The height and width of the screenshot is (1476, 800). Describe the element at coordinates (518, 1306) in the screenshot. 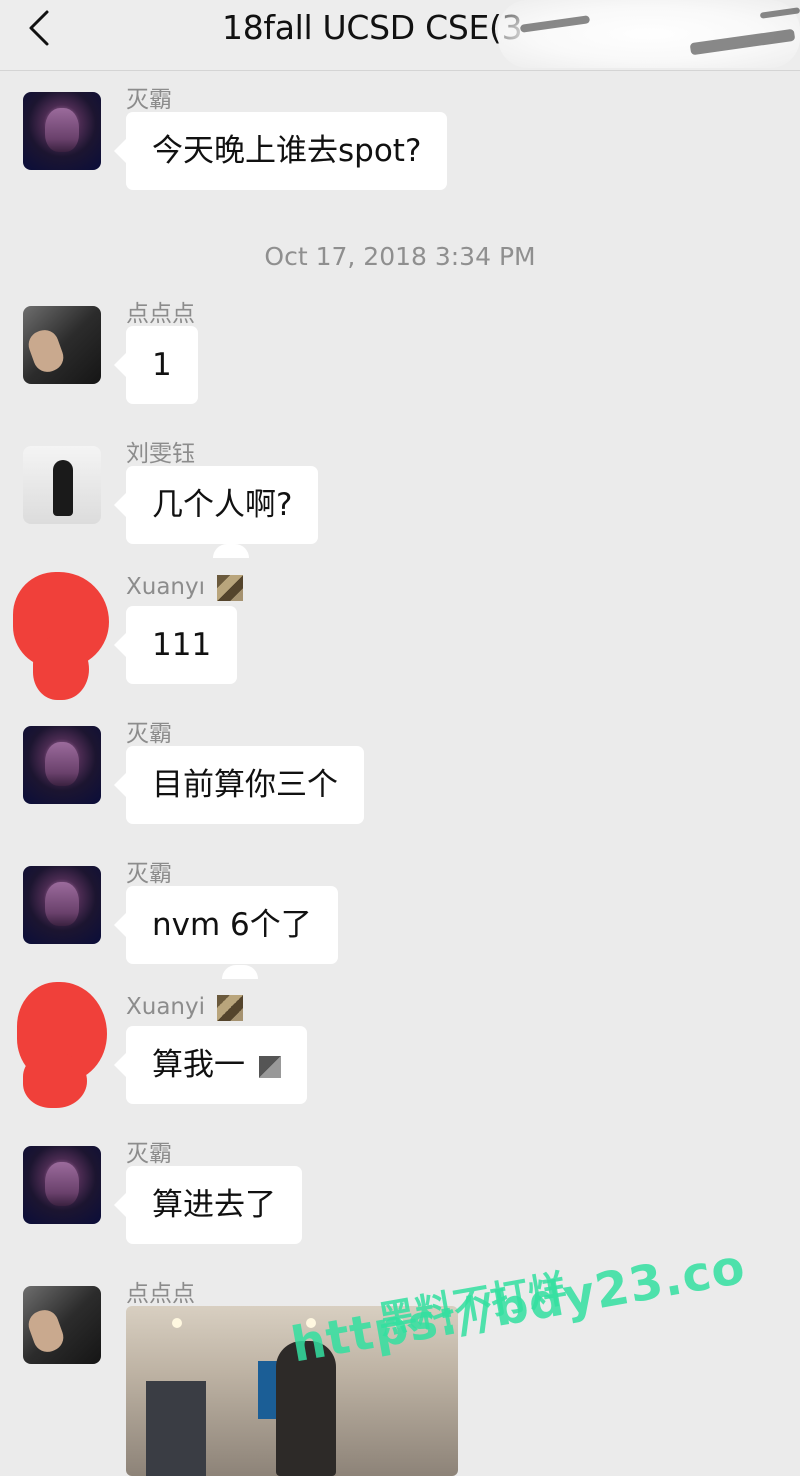

I see `watermark-url: https://bdy23.co` at that location.